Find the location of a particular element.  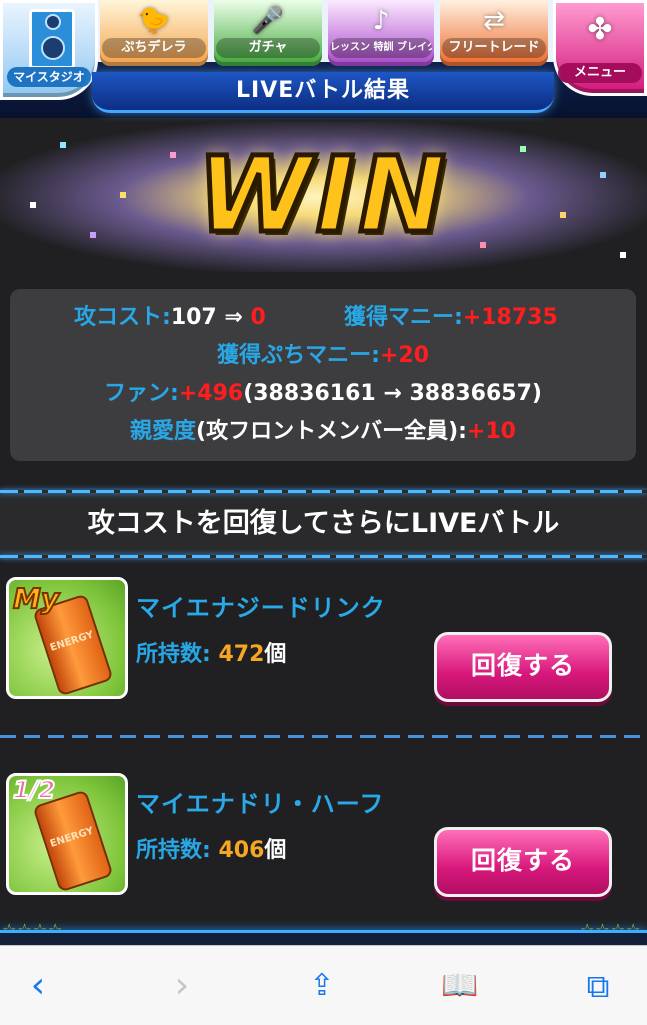

browser-toolbar: ‹ › ⇪ 📖 ⧉ is located at coordinates (323, 985).